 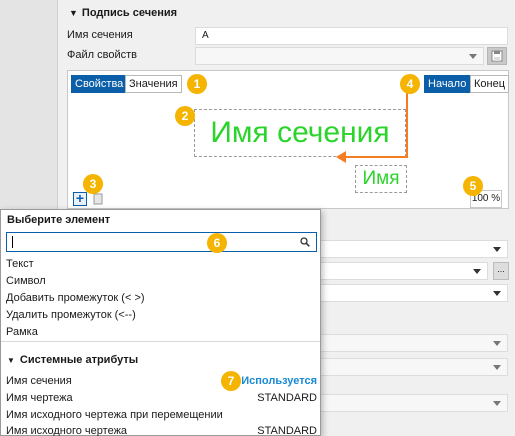 What do you see at coordinates (39, 381) in the screenshot?
I see `attribute-name: Имя сечения` at bounding box center [39, 381].